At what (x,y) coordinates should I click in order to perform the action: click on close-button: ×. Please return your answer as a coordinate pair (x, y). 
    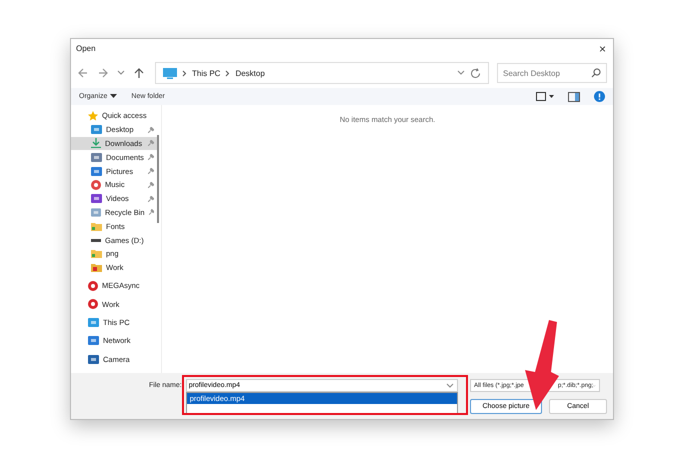
    Looking at the image, I should click on (602, 48).